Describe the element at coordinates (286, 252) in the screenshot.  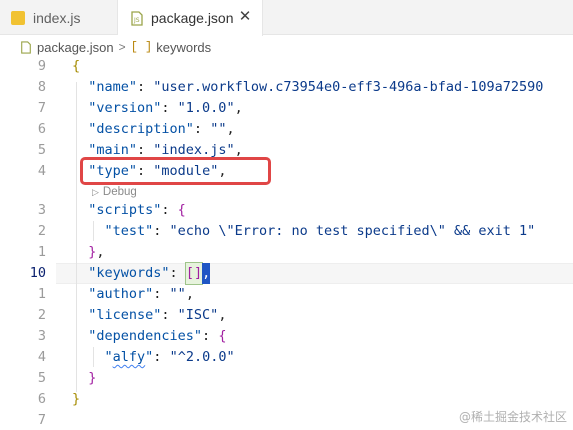
I see `code-line: 1 },` at that location.